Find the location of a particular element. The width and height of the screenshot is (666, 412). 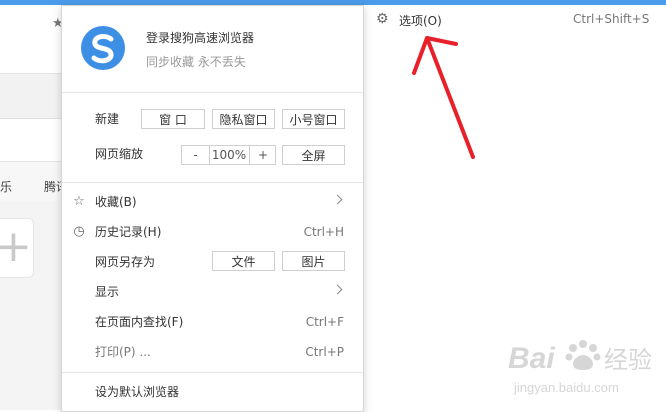

menu-item-save-as: 网页另存为 文件 图片 is located at coordinates (212, 262).